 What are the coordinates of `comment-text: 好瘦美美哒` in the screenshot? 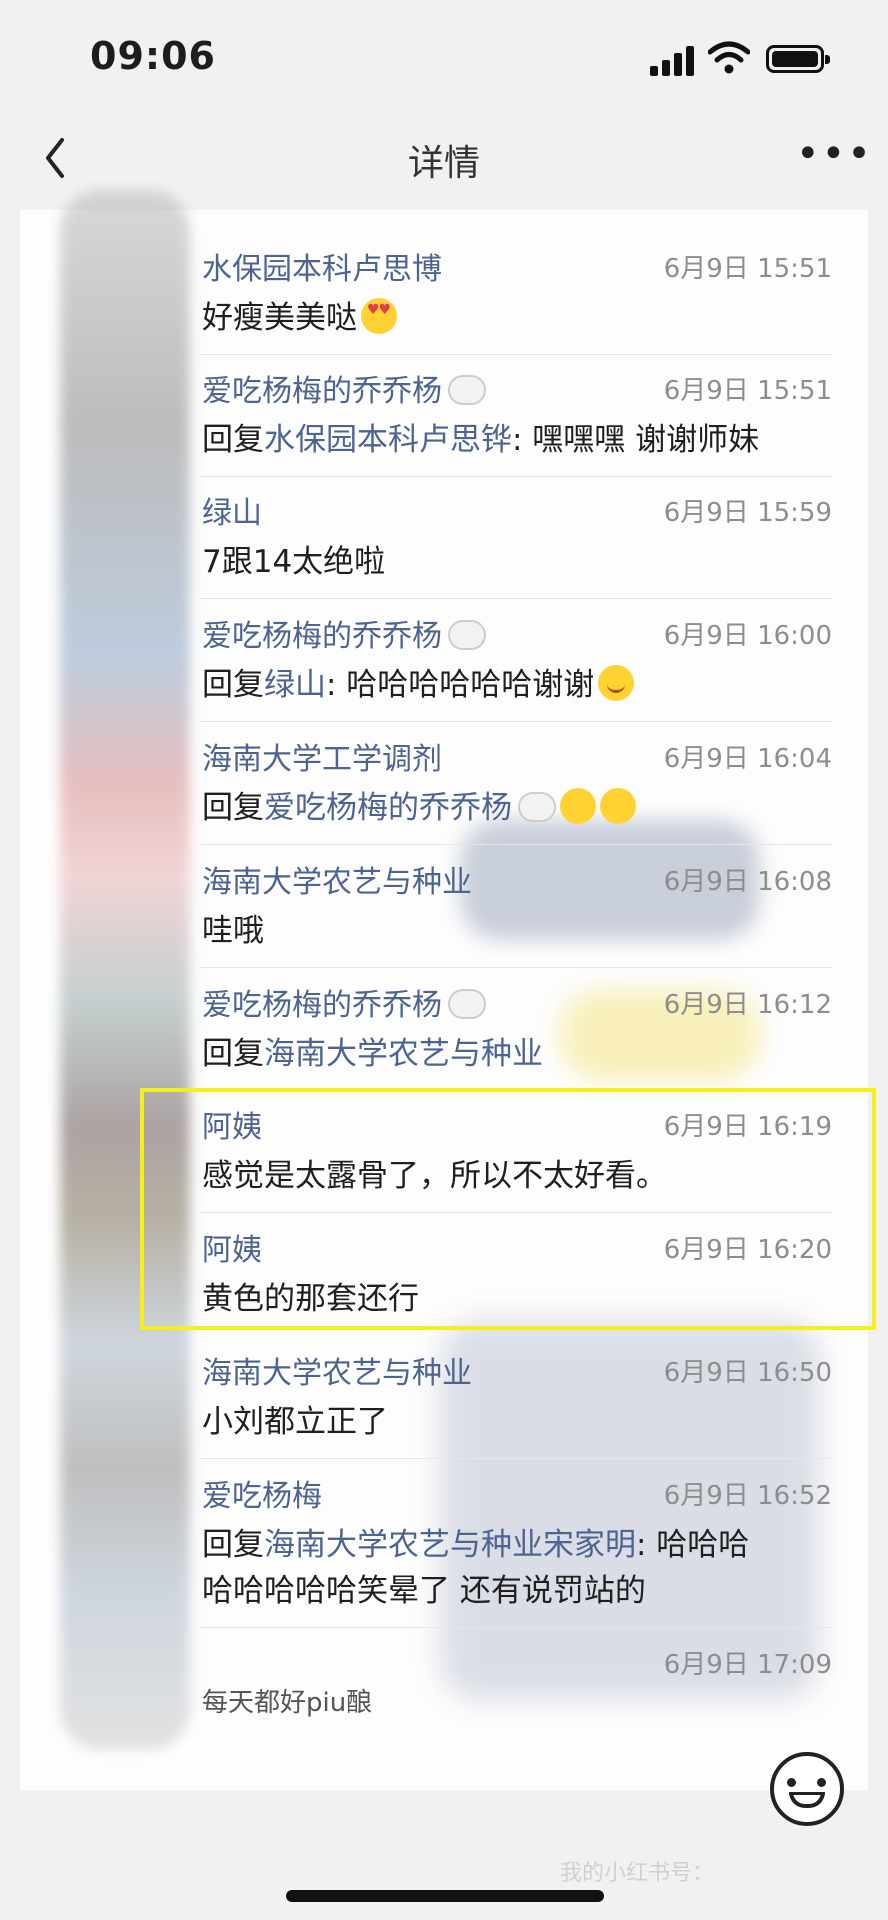 It's located at (299, 314).